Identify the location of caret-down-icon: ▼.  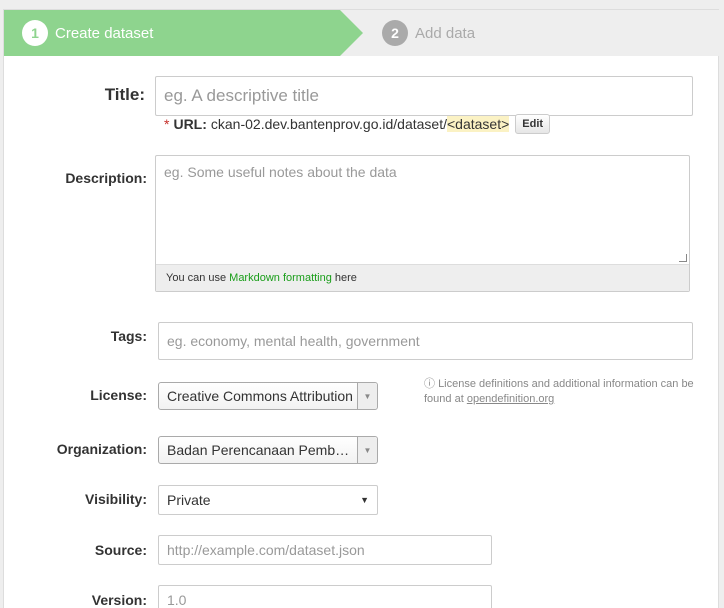
(364, 500).